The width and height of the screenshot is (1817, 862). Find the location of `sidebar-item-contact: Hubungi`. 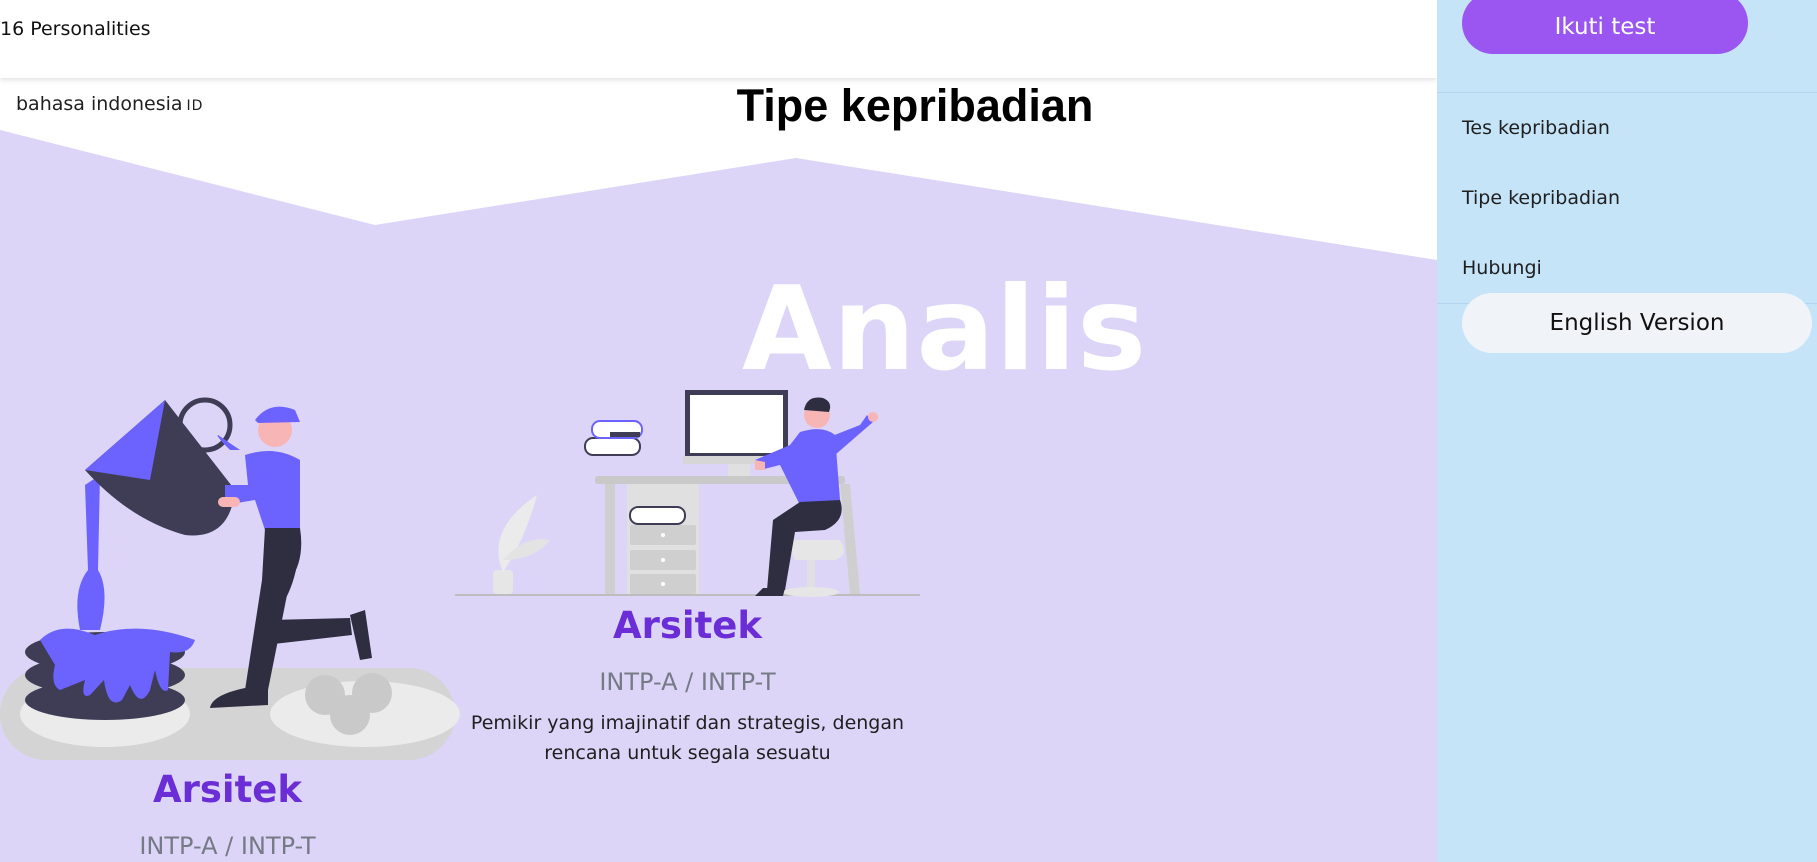

sidebar-item-contact: Hubungi is located at coordinates (1502, 268).